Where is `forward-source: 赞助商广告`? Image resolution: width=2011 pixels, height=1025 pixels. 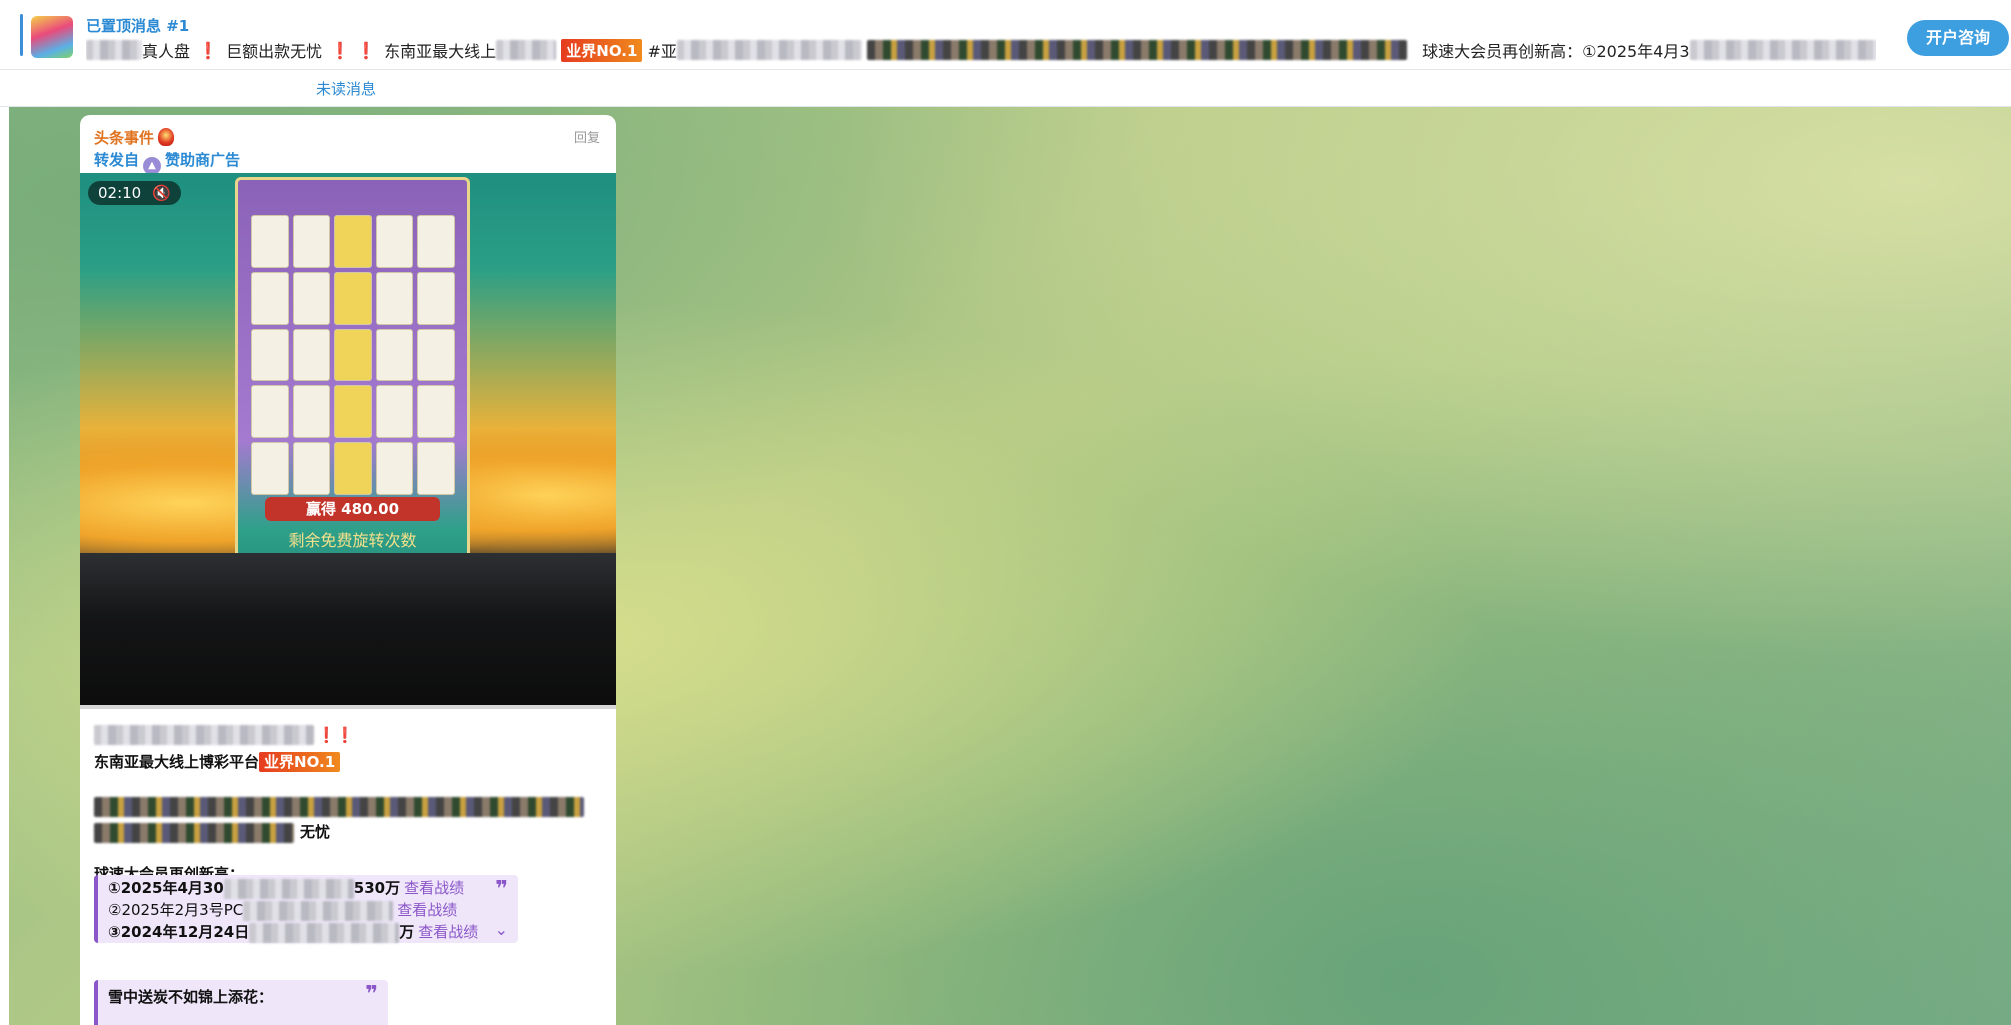 forward-source: 赞助商广告 is located at coordinates (203, 160).